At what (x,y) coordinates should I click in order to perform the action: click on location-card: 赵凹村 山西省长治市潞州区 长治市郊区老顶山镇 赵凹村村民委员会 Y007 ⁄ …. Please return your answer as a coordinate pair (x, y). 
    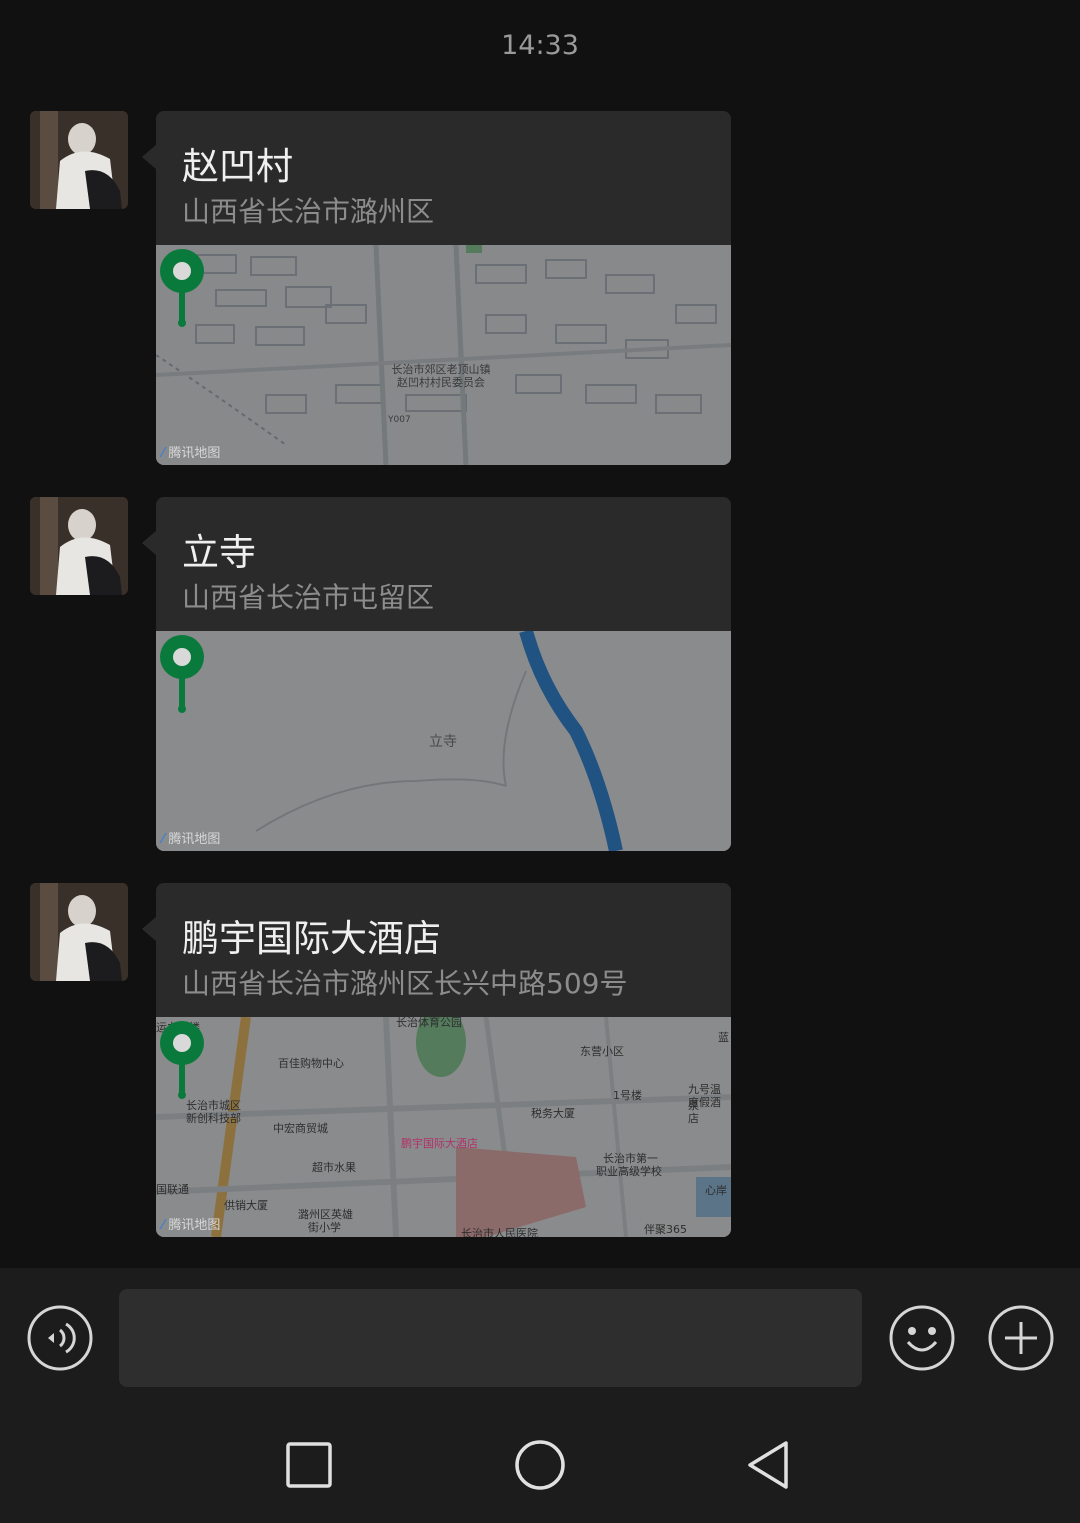
    Looking at the image, I should click on (443, 288).